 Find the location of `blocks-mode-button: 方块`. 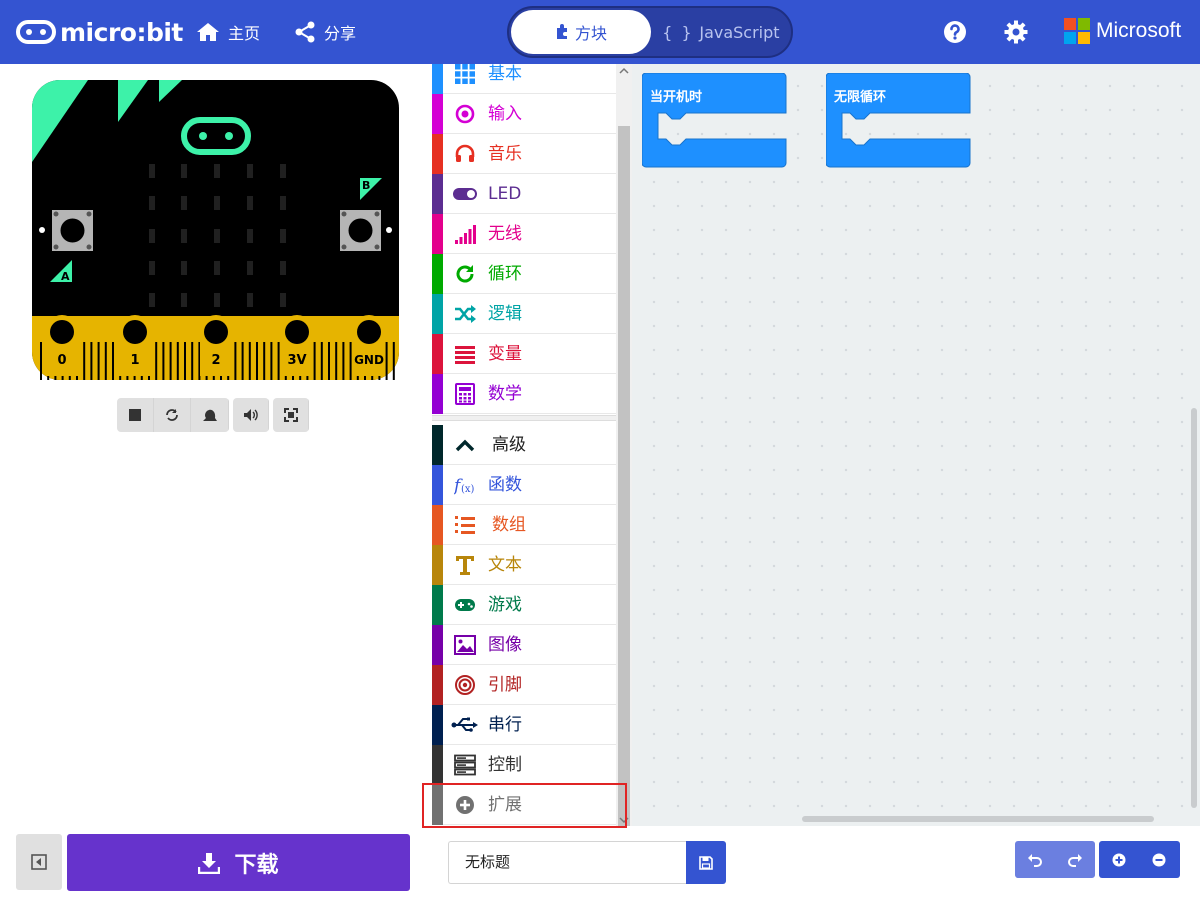

blocks-mode-button: 方块 is located at coordinates (581, 32).